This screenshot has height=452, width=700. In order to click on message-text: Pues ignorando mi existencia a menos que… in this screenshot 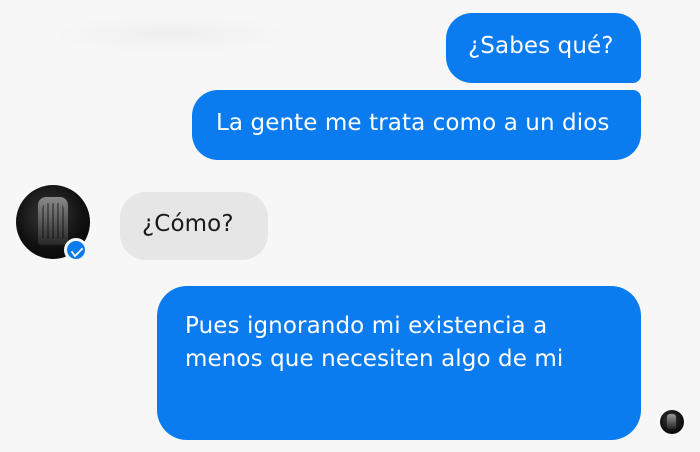, I will do `click(374, 342)`.